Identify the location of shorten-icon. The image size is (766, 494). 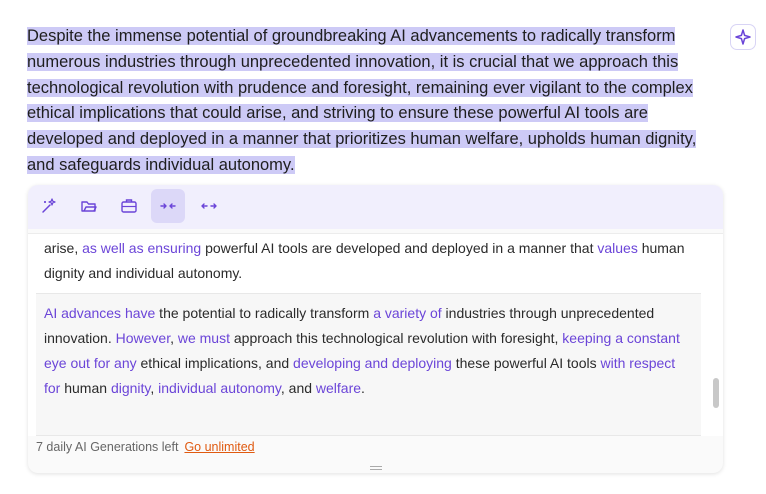
(168, 206).